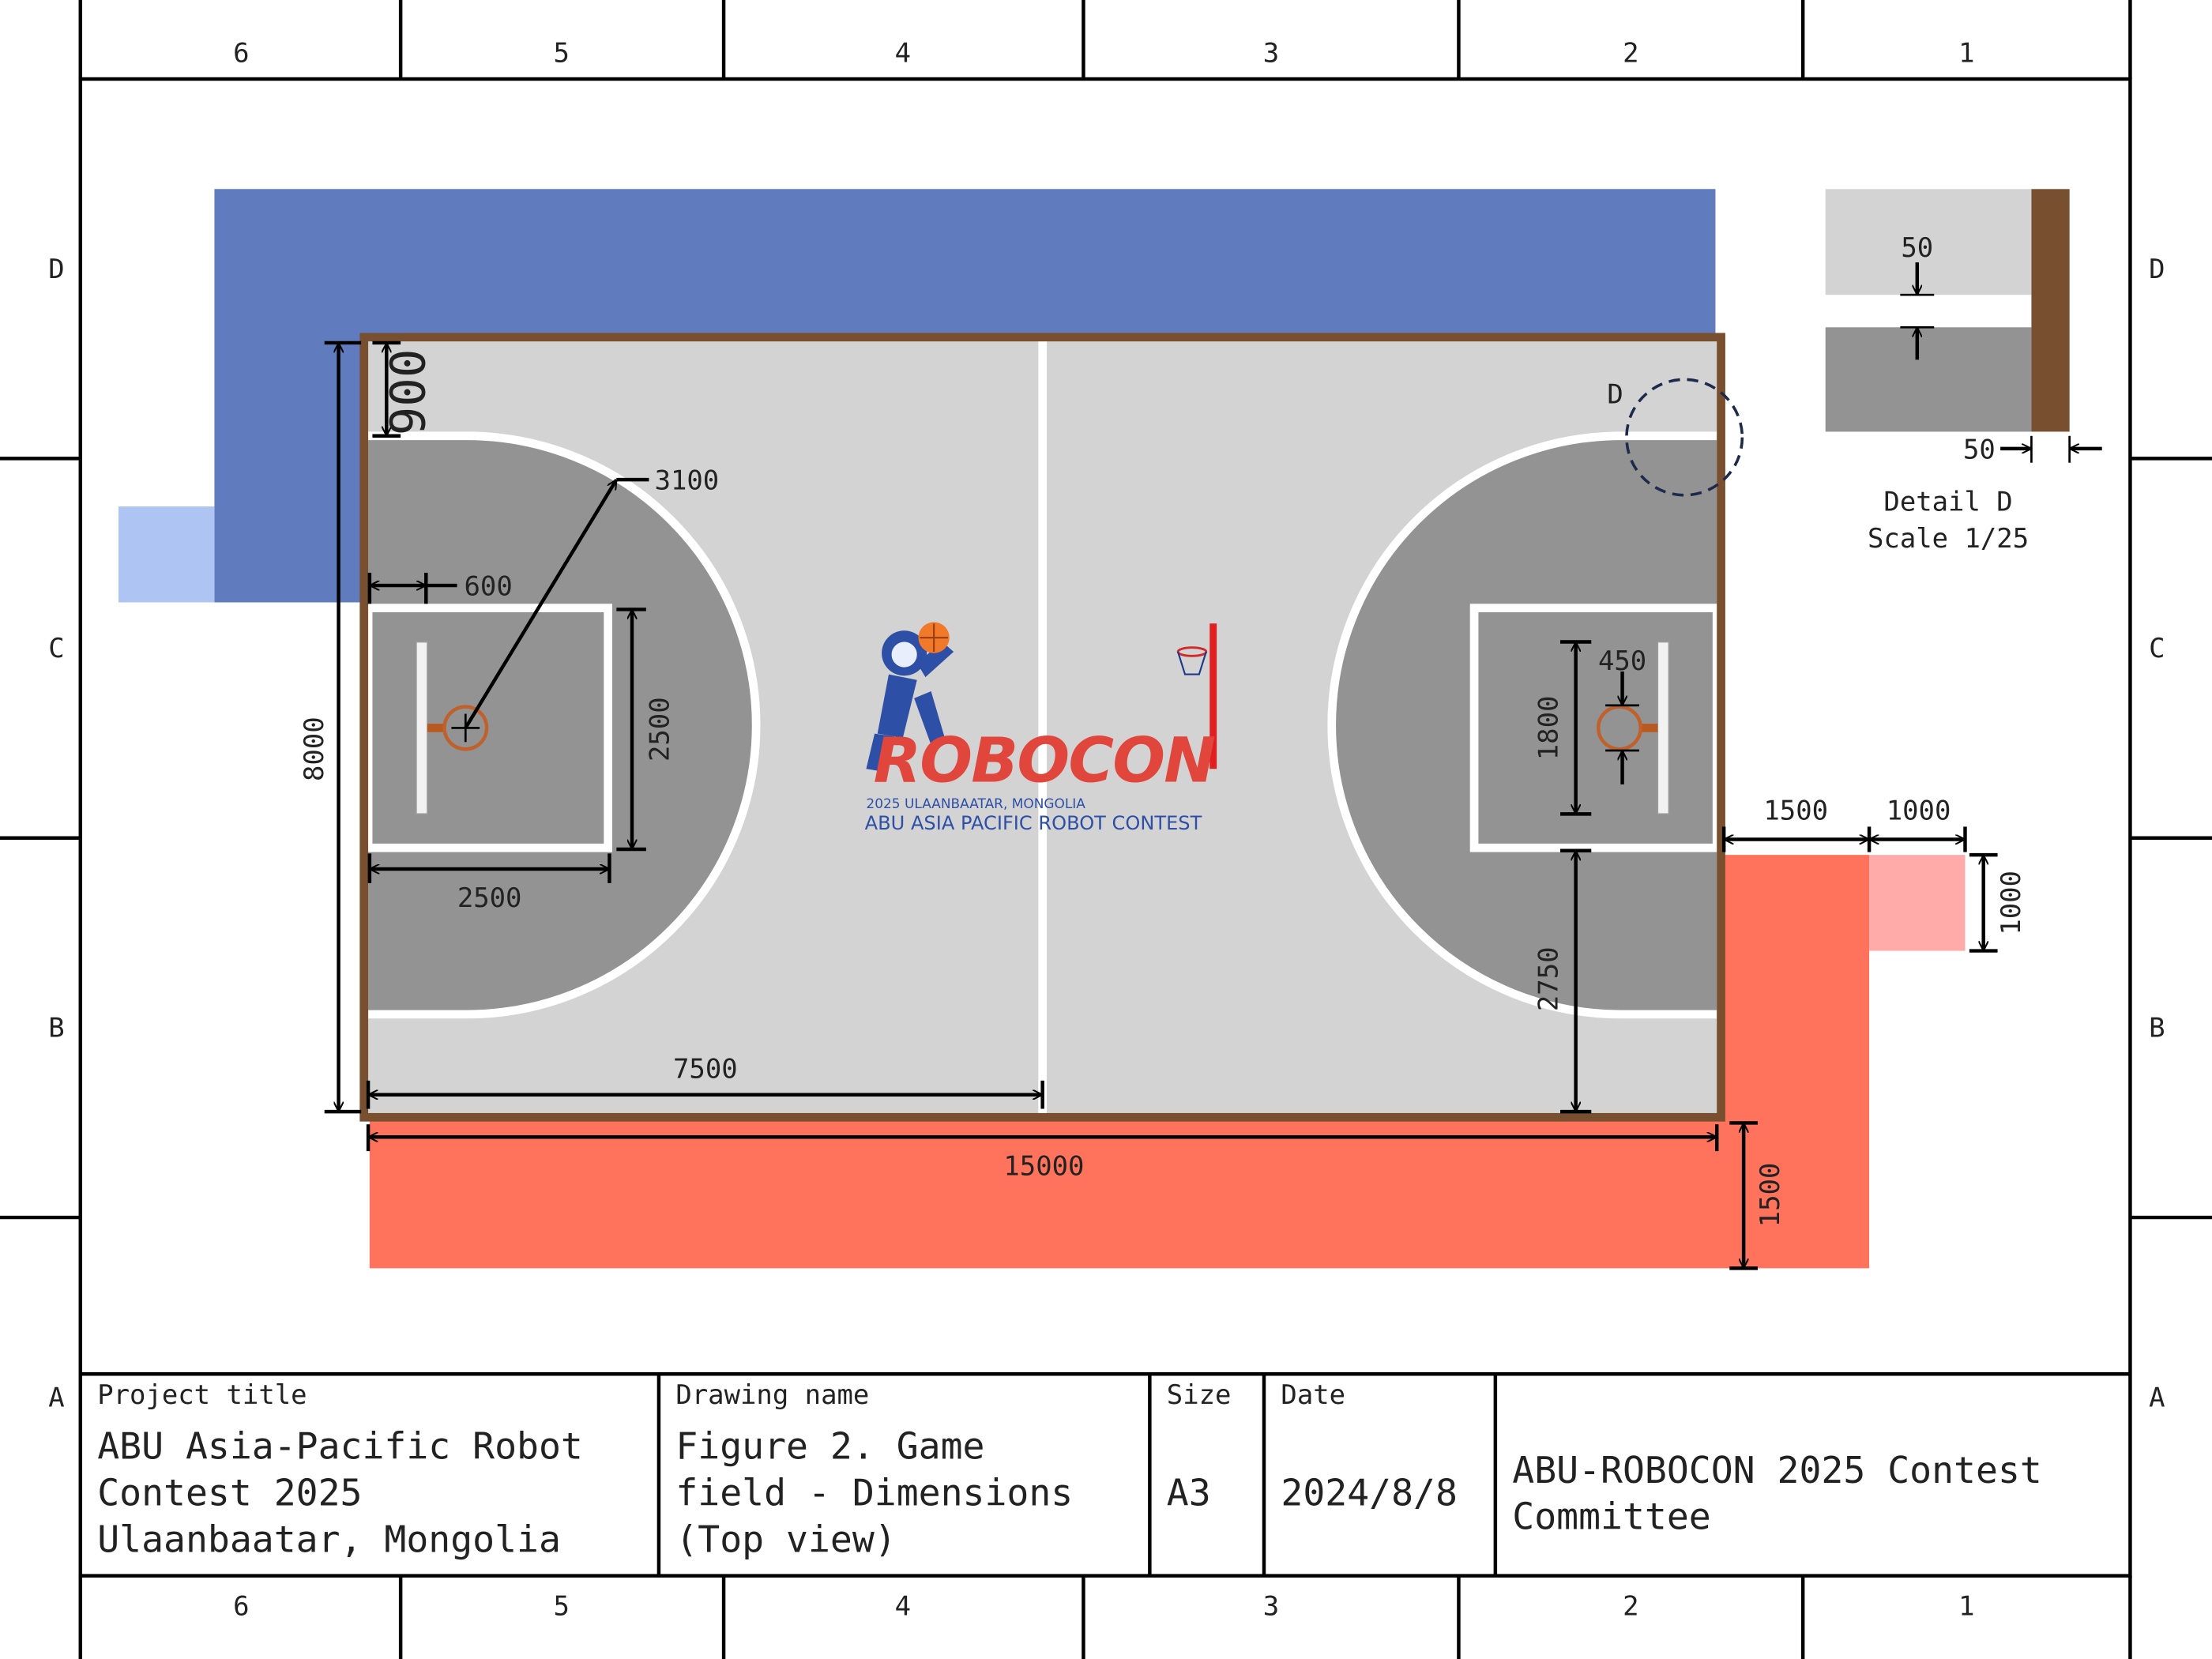 The width and height of the screenshot is (2212, 1659). What do you see at coordinates (976, 804) in the screenshot?
I see `logo-location-line: 2025 ULAANBAATAR, MONGOLIA` at bounding box center [976, 804].